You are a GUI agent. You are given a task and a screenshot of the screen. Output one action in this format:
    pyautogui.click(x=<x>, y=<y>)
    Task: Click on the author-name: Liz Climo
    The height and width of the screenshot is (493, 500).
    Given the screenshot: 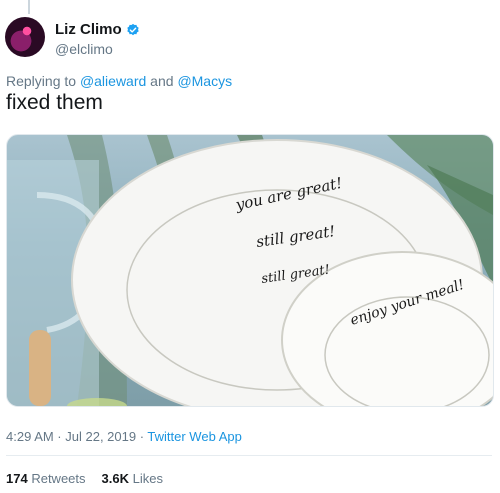 What is the action you would take?
    pyautogui.click(x=88, y=29)
    